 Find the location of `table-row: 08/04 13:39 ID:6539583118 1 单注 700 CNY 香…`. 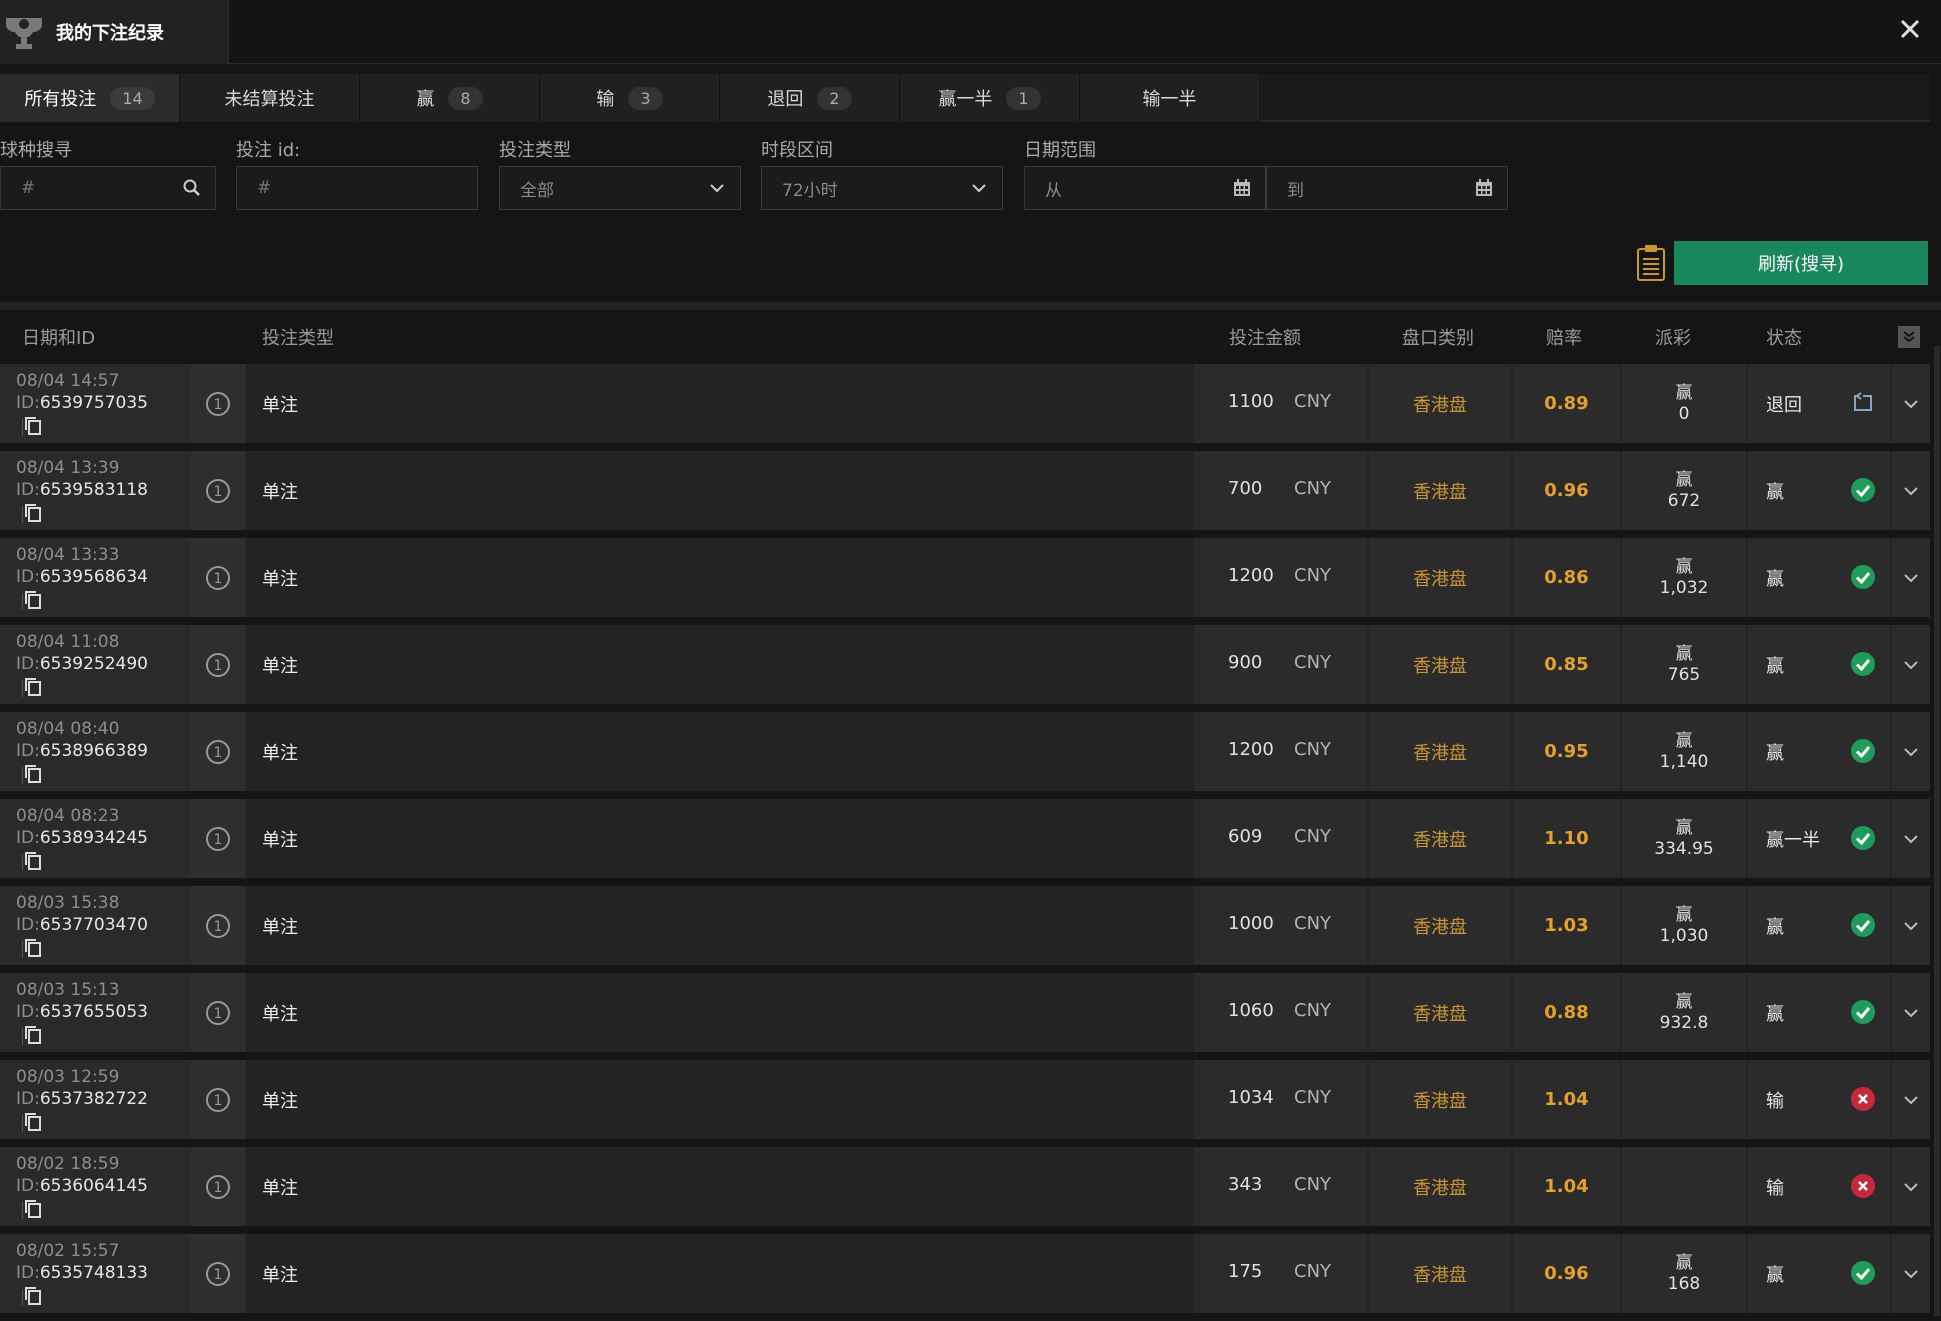

table-row: 08/04 13:39 ID:6539583118 1 单注 700 CNY 香… is located at coordinates (965, 490).